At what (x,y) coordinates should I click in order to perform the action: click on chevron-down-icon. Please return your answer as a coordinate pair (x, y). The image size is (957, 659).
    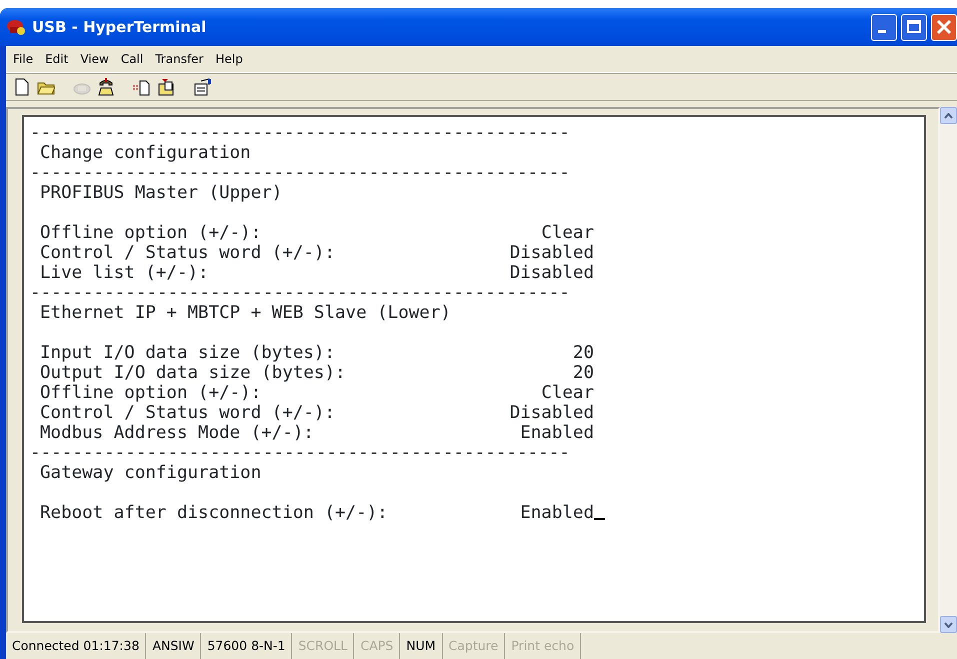
    Looking at the image, I should click on (948, 625).